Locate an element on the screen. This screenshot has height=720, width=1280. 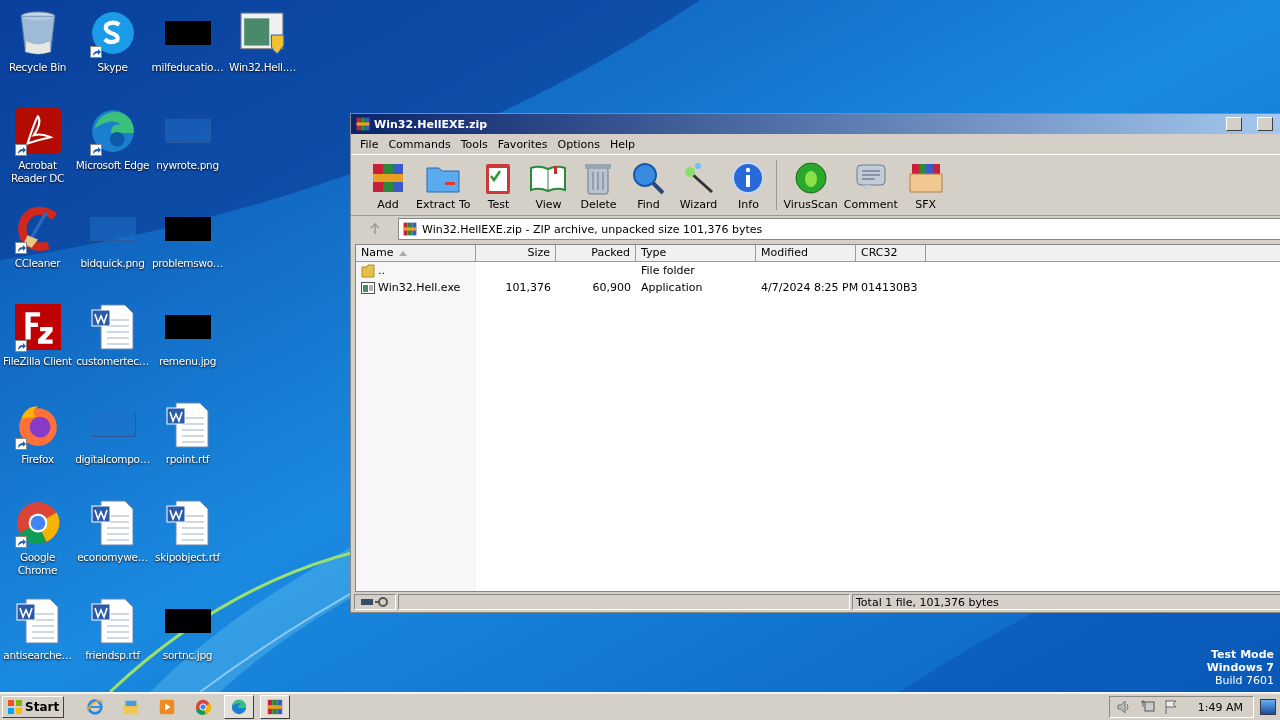
info-icon is located at coordinates (748, 178).